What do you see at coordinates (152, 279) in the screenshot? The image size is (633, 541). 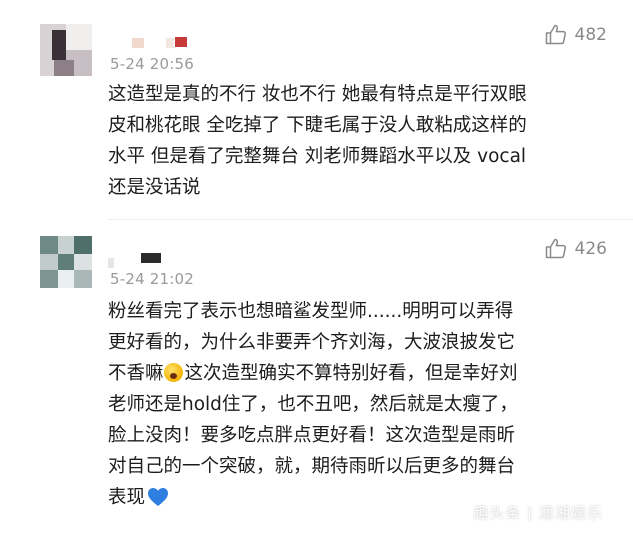 I see `comment-timestamp: 5-24 21:02` at bounding box center [152, 279].